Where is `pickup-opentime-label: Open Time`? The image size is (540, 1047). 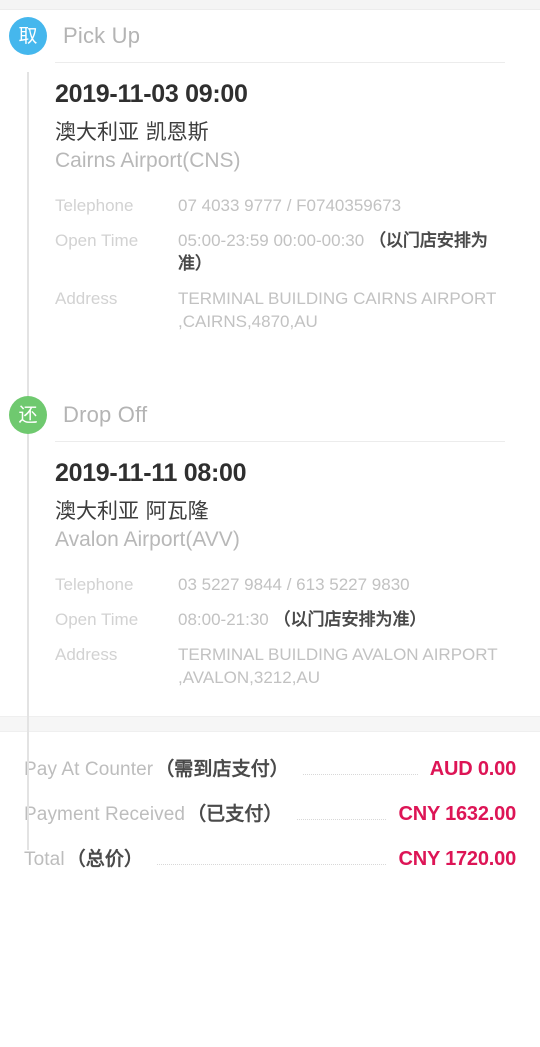
pickup-opentime-label: Open Time is located at coordinates (97, 240).